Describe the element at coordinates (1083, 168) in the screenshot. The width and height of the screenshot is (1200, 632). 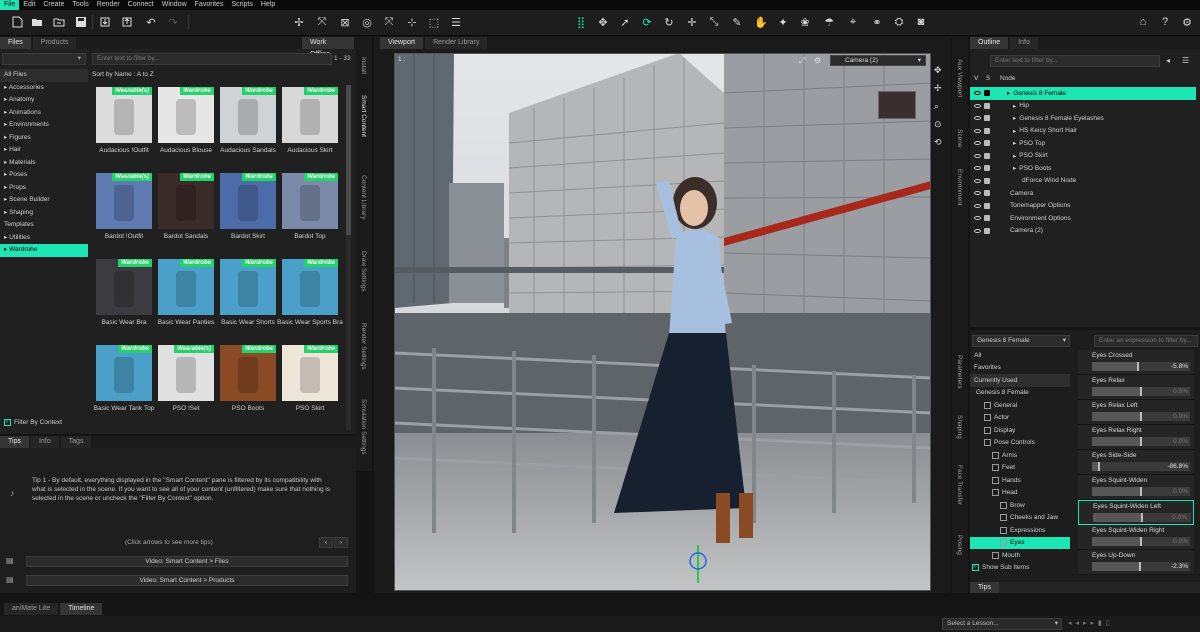
I see `scene-node: ▸ PSO Boots` at that location.